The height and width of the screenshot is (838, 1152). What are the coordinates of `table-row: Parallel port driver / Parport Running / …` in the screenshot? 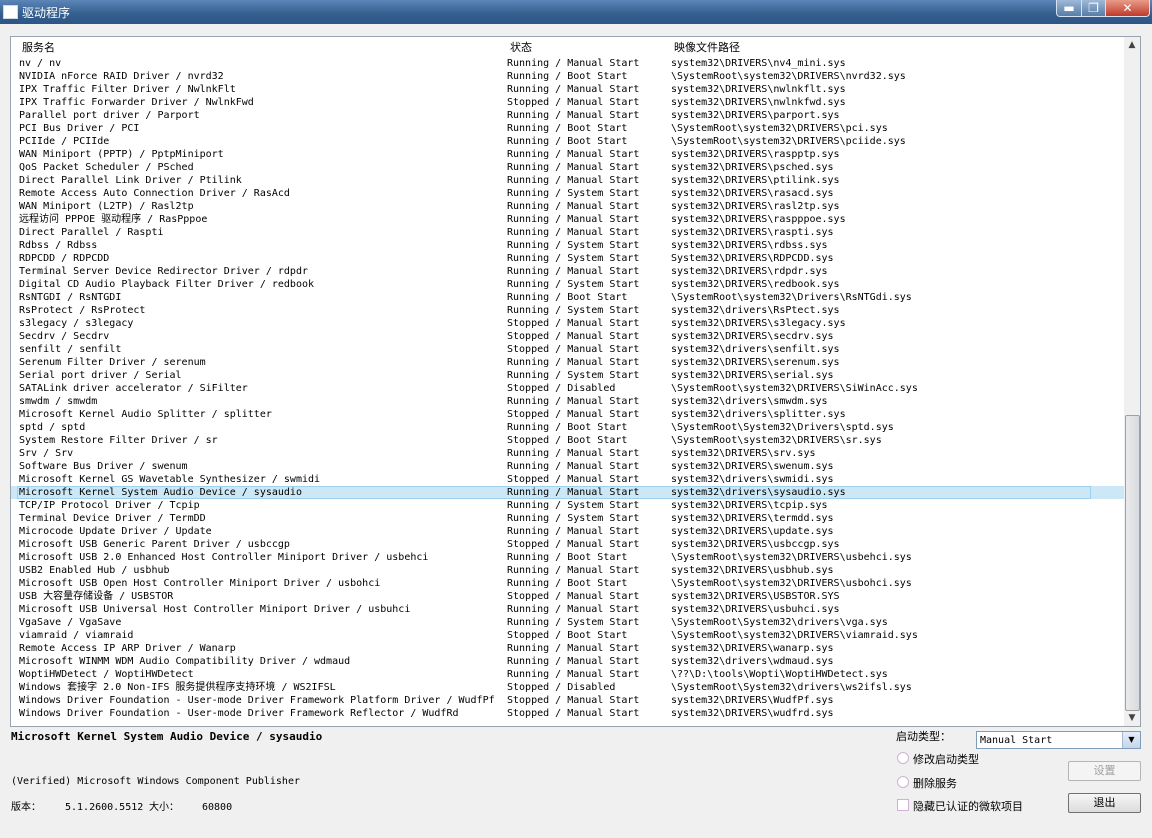 It's located at (567, 115).